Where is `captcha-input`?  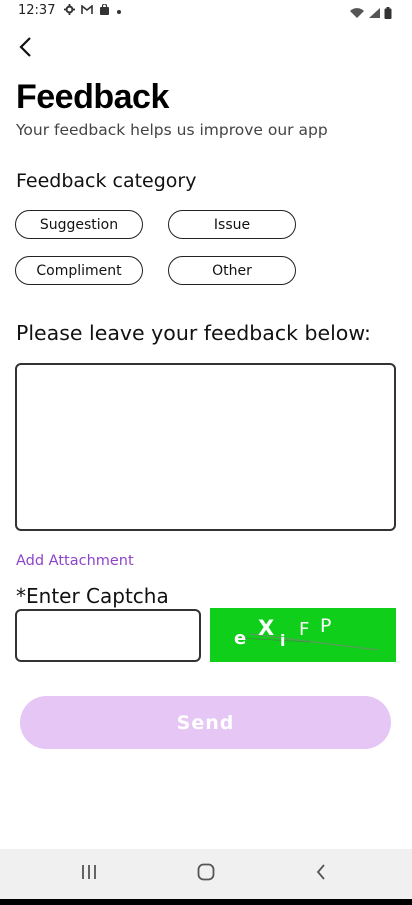
captcha-input is located at coordinates (108, 635).